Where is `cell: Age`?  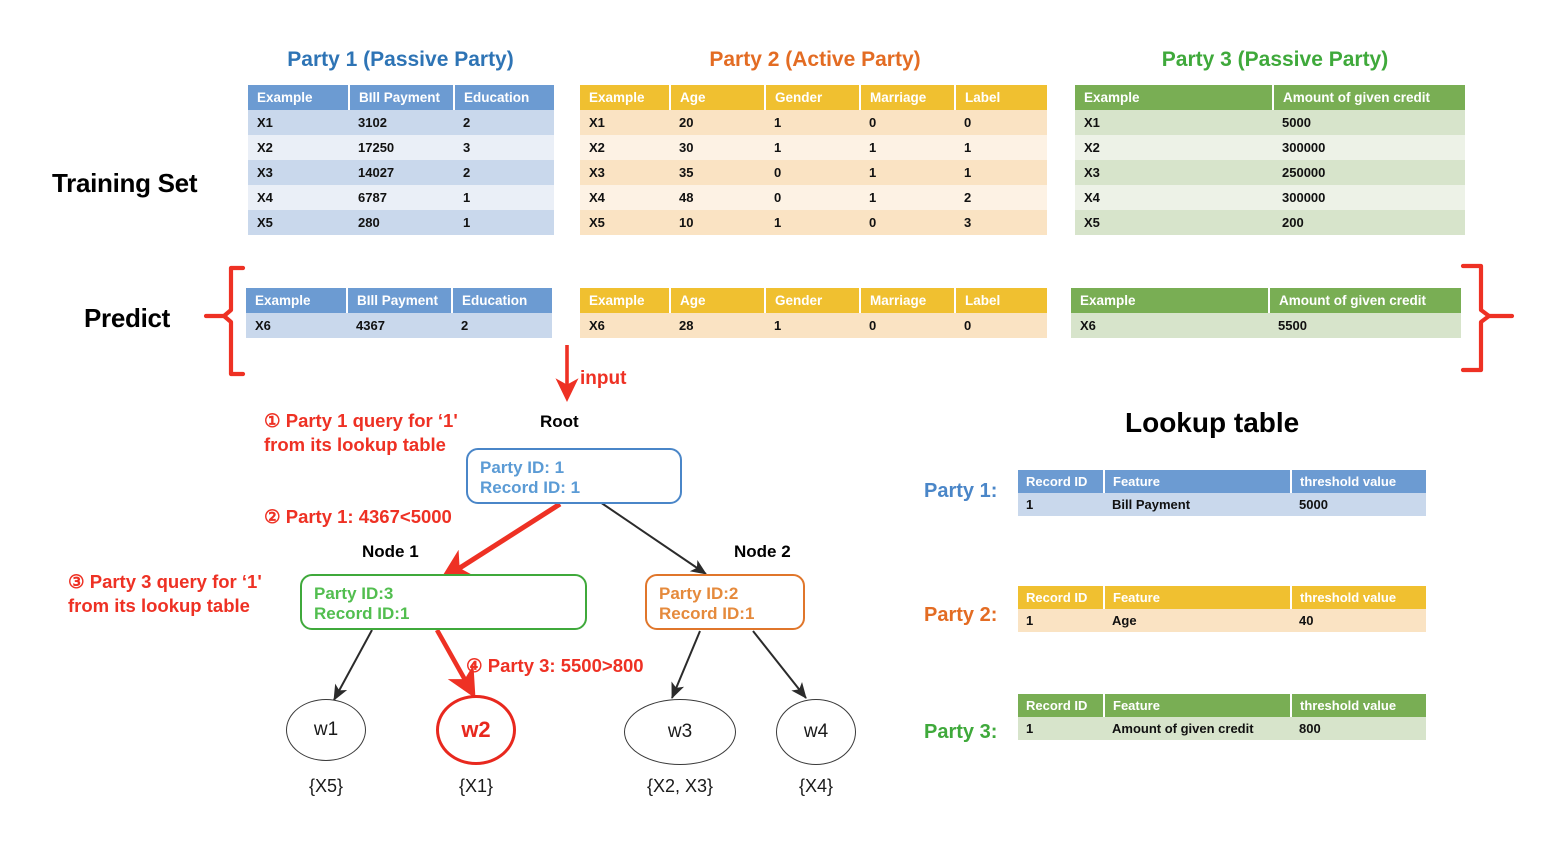 cell: Age is located at coordinates (1197, 620).